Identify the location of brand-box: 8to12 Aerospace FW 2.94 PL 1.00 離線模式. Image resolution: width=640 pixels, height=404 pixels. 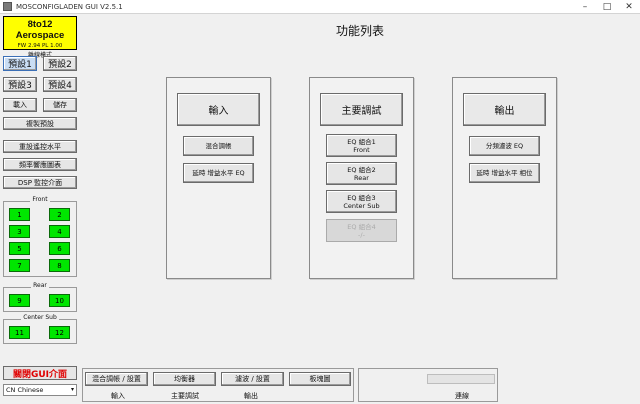
(40, 37).